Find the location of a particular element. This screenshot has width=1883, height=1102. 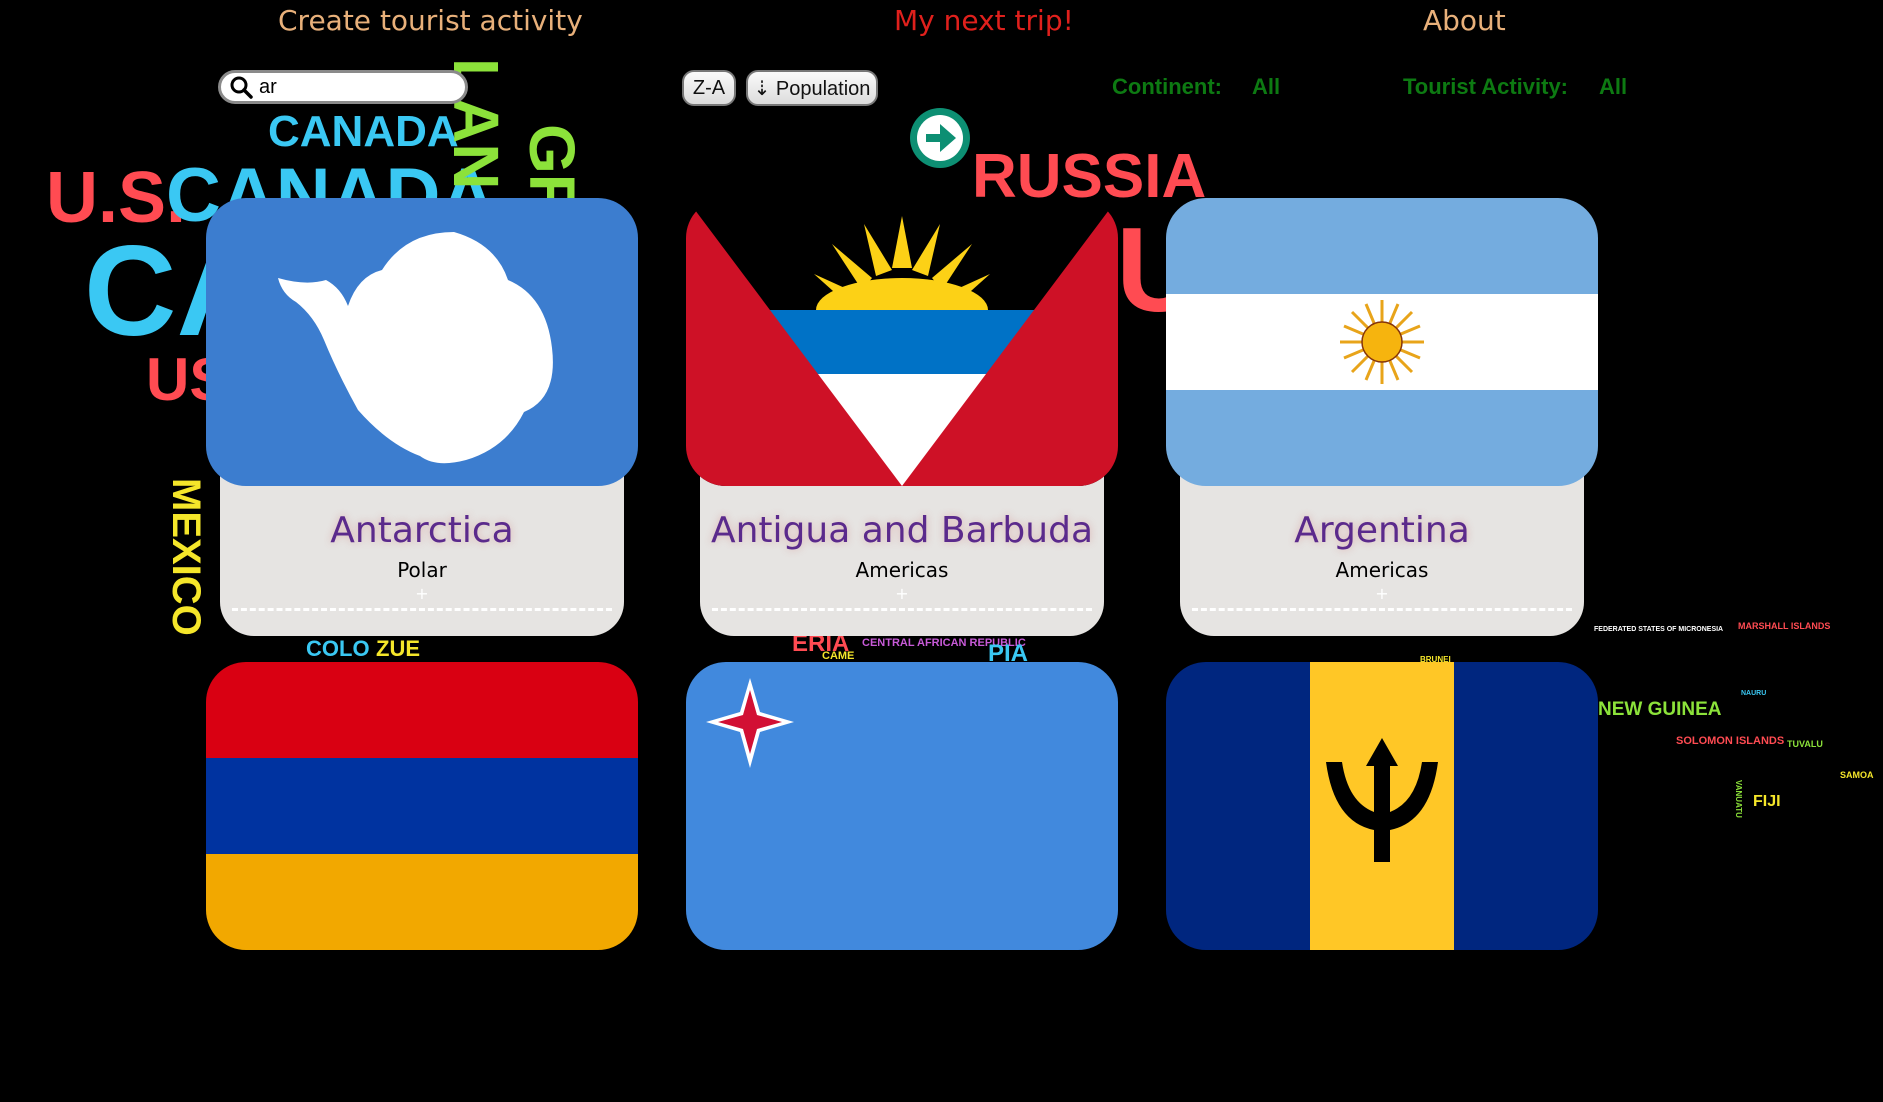

nav-create-activity: Create tourist activity is located at coordinates (430, 20).